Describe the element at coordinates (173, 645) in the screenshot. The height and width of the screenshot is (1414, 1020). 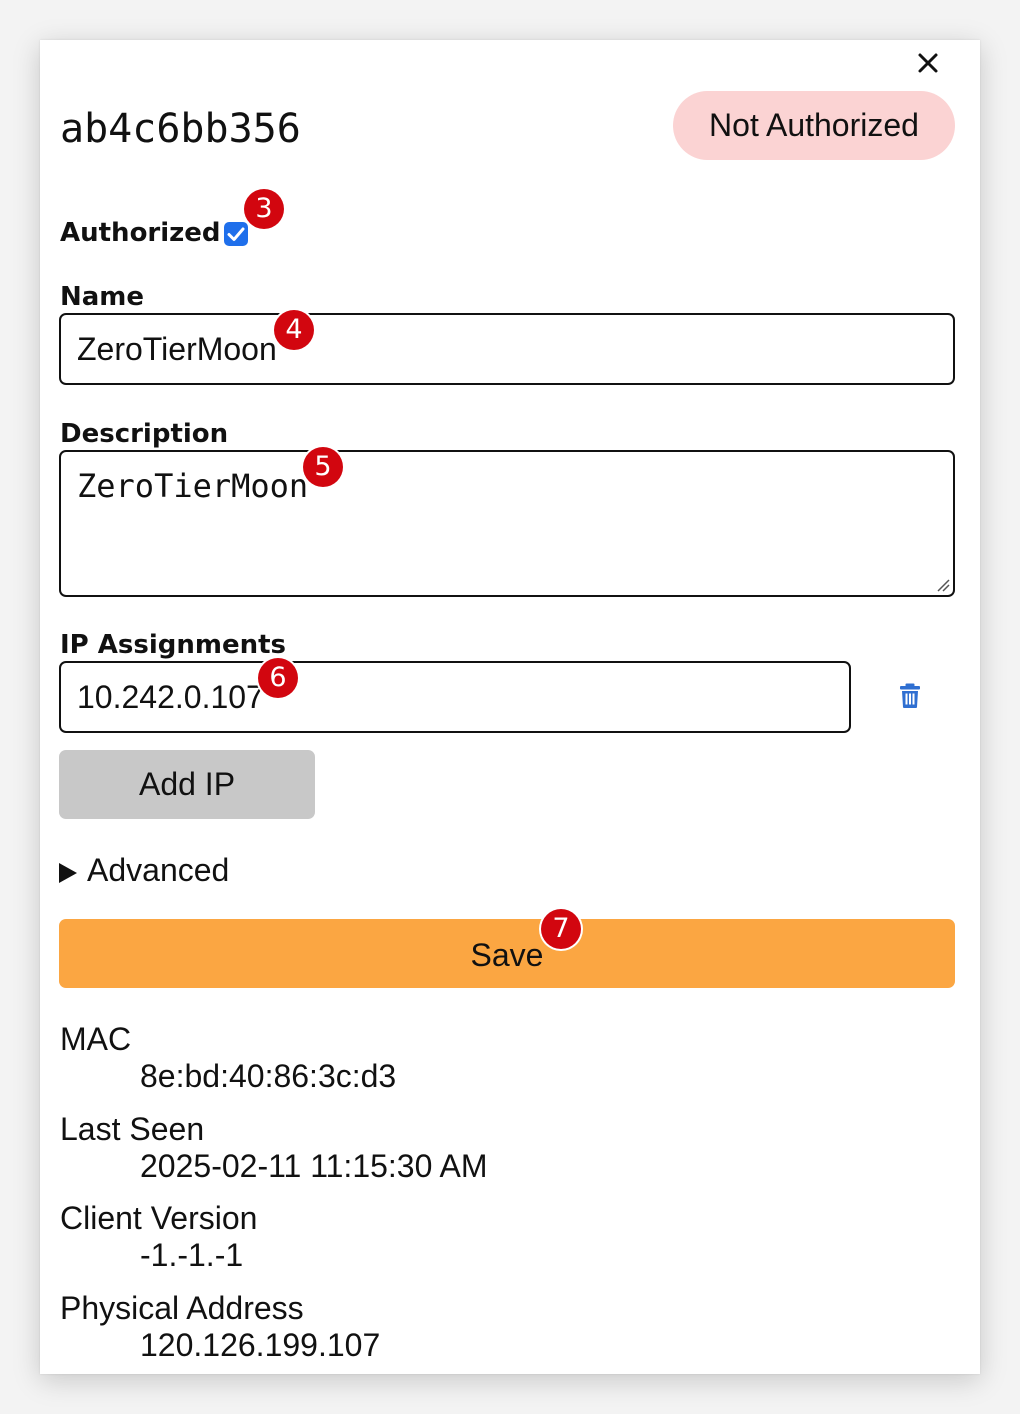
I see `ip-assignments-label: IP Assignments` at that location.